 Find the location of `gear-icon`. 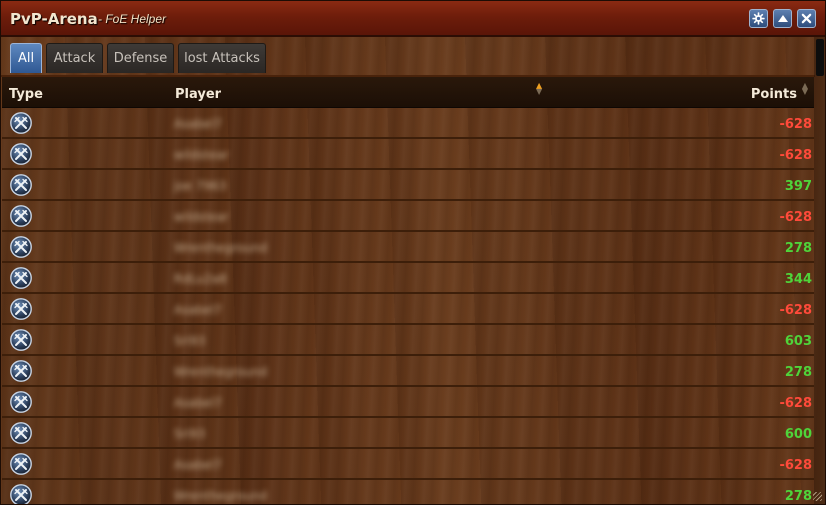

gear-icon is located at coordinates (758, 18).